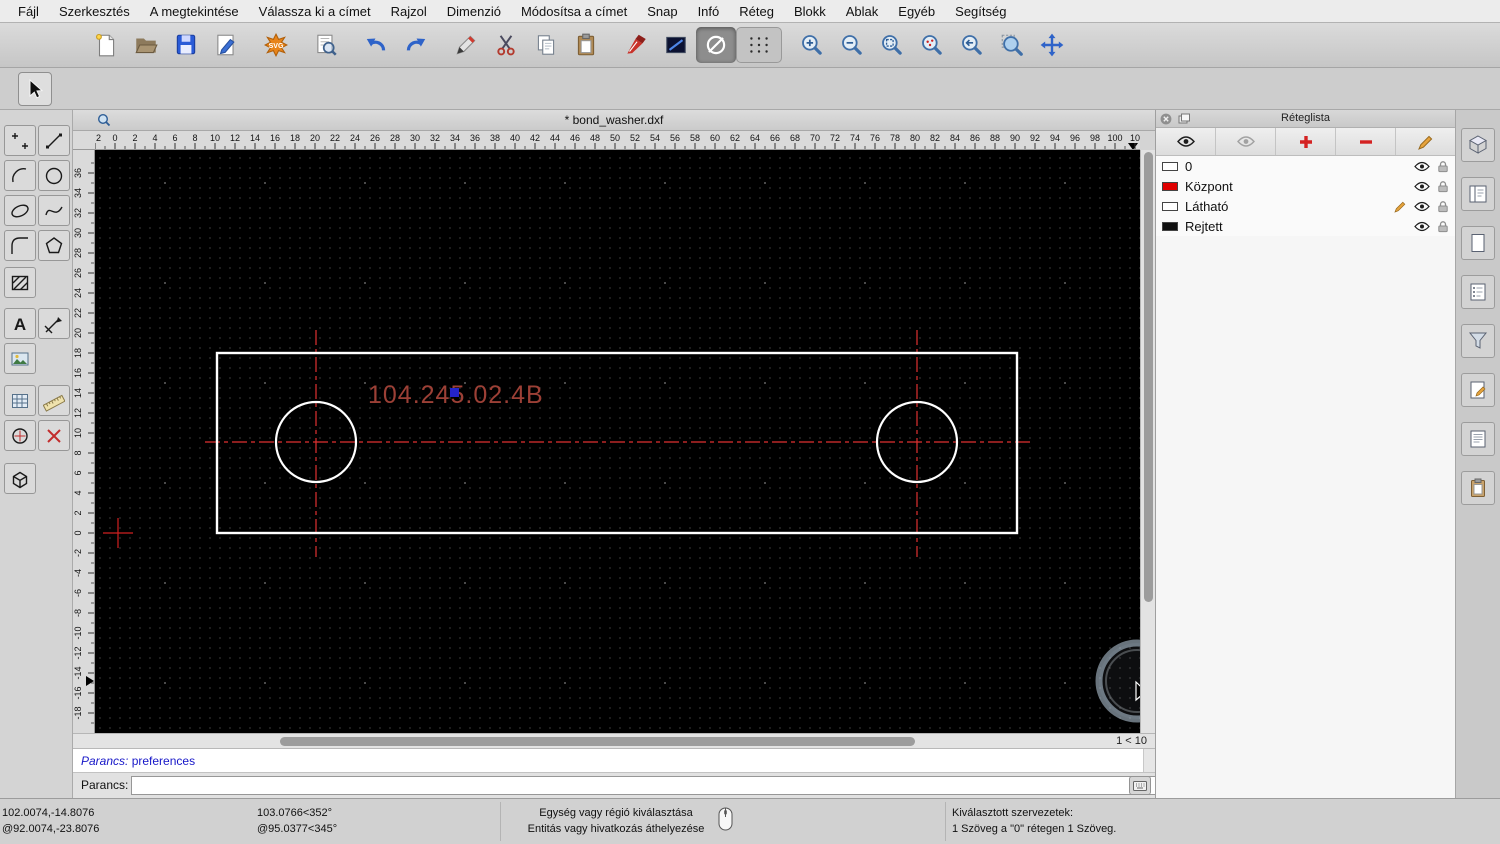 The width and height of the screenshot is (1500, 844). I want to click on canvas-vertical-scrollbar, so click(1147, 441).